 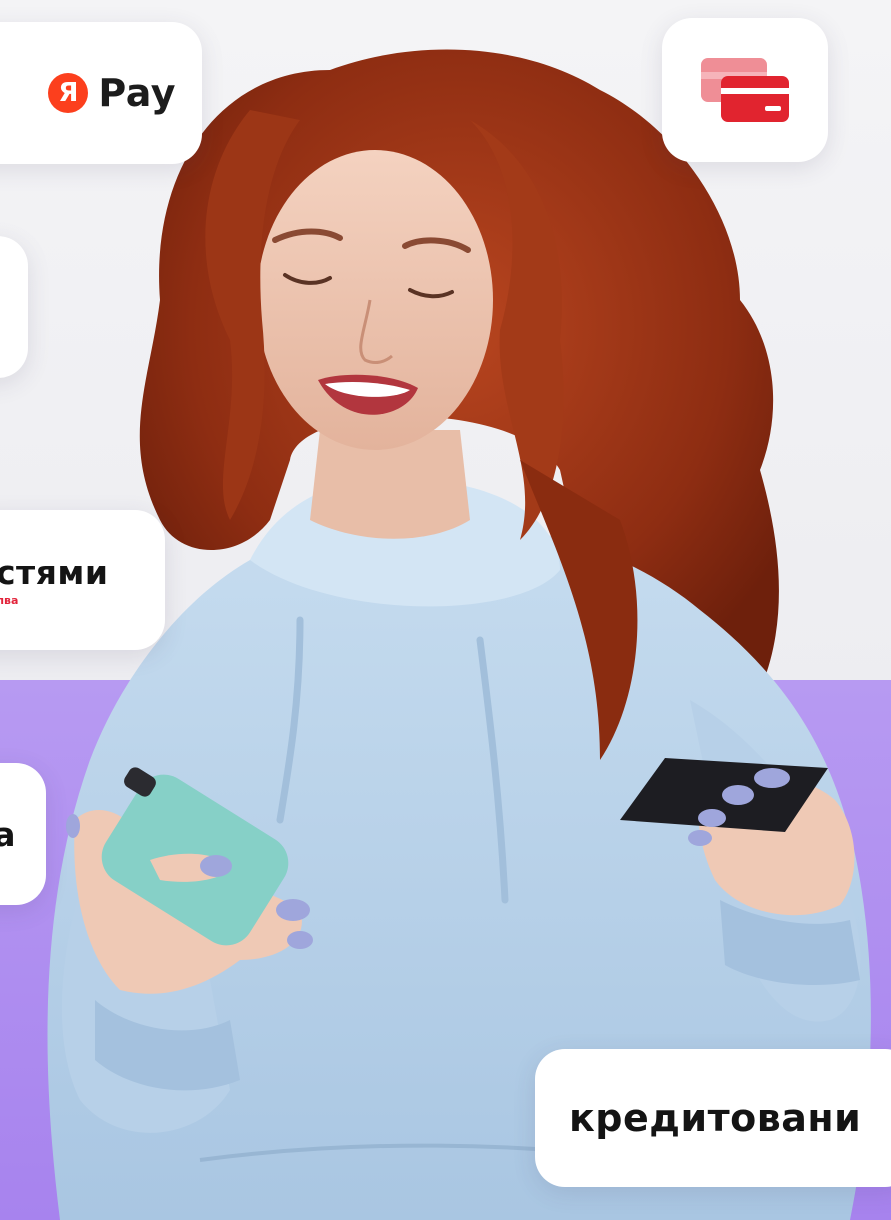 What do you see at coordinates (68, 93) in the screenshot?
I see `yandex-logo-icon: Я` at bounding box center [68, 93].